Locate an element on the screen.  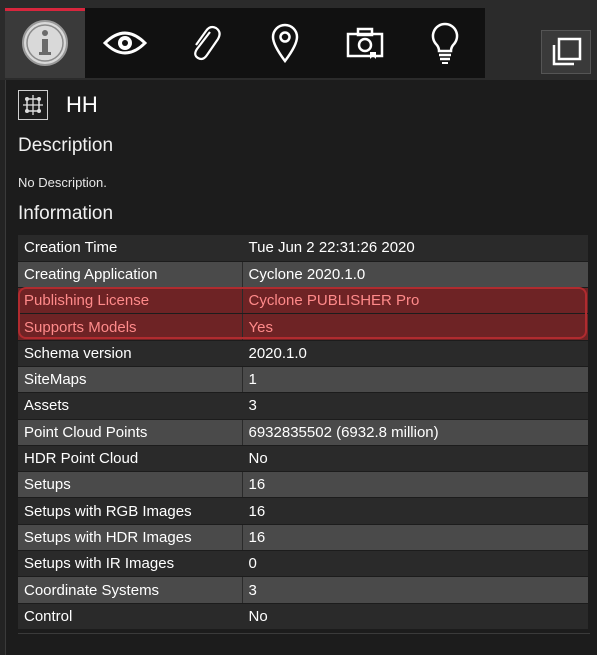
tab-strip is located at coordinates (245, 43).